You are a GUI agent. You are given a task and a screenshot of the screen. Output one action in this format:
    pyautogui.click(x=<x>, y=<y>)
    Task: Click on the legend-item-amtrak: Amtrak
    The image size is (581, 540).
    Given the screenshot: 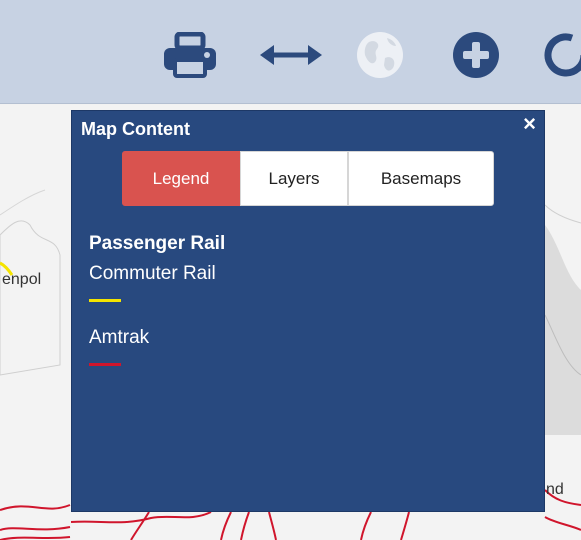 What is the action you would take?
    pyautogui.click(x=119, y=337)
    